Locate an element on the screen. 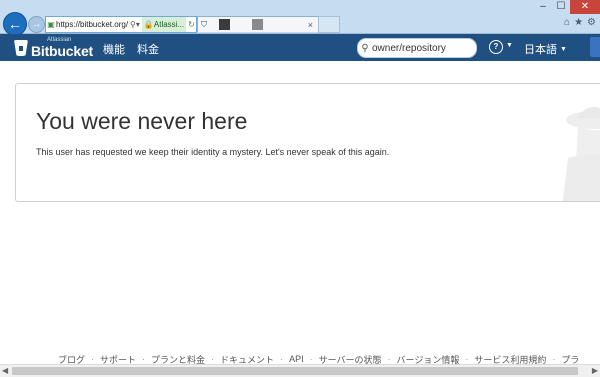 This screenshot has height=377, width=600. browser-toolbar-icons: ⌂ ★ ⚙ is located at coordinates (580, 22).